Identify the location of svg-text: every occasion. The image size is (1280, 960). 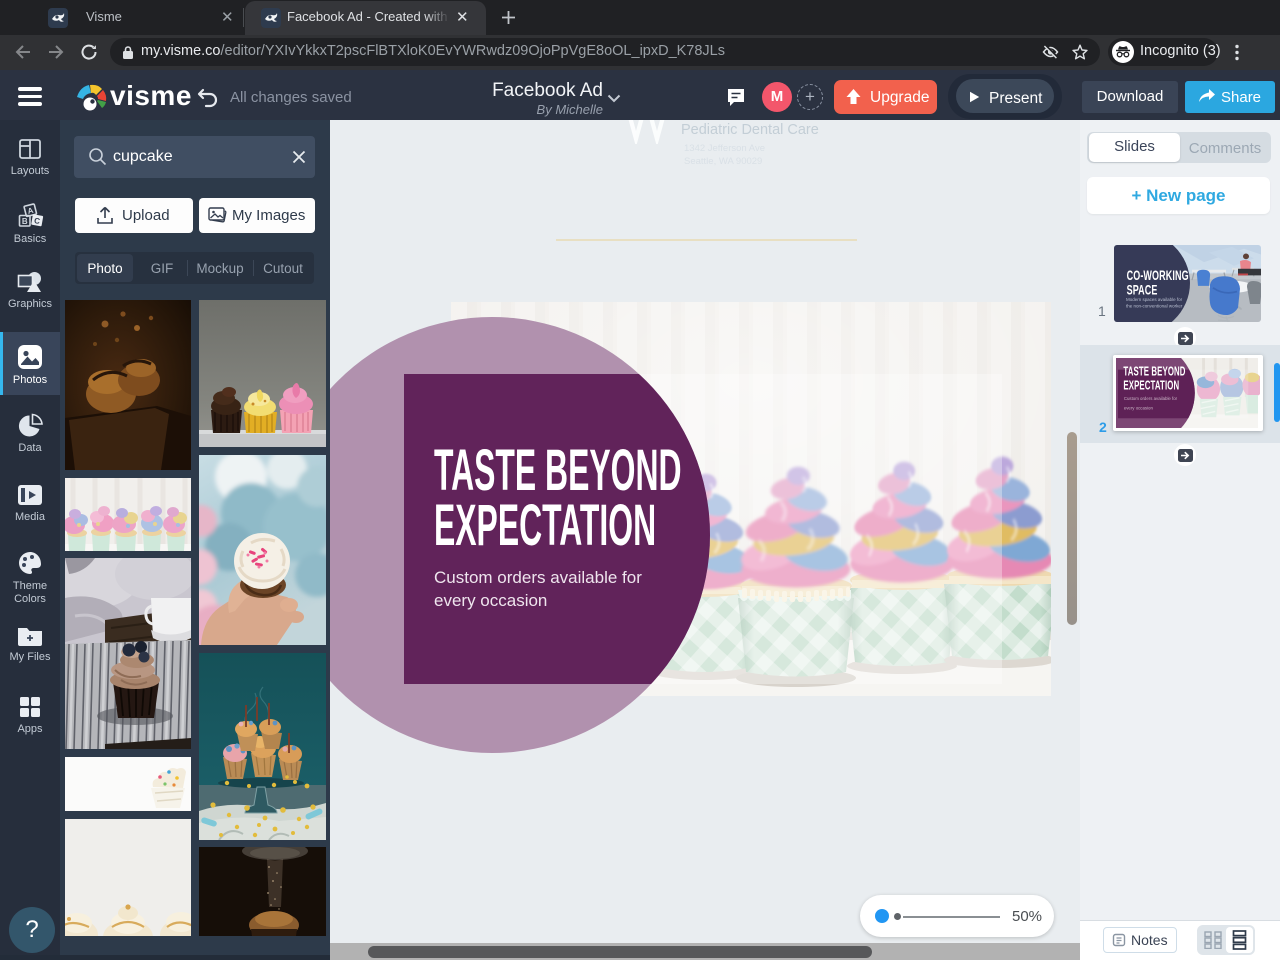
(1139, 408).